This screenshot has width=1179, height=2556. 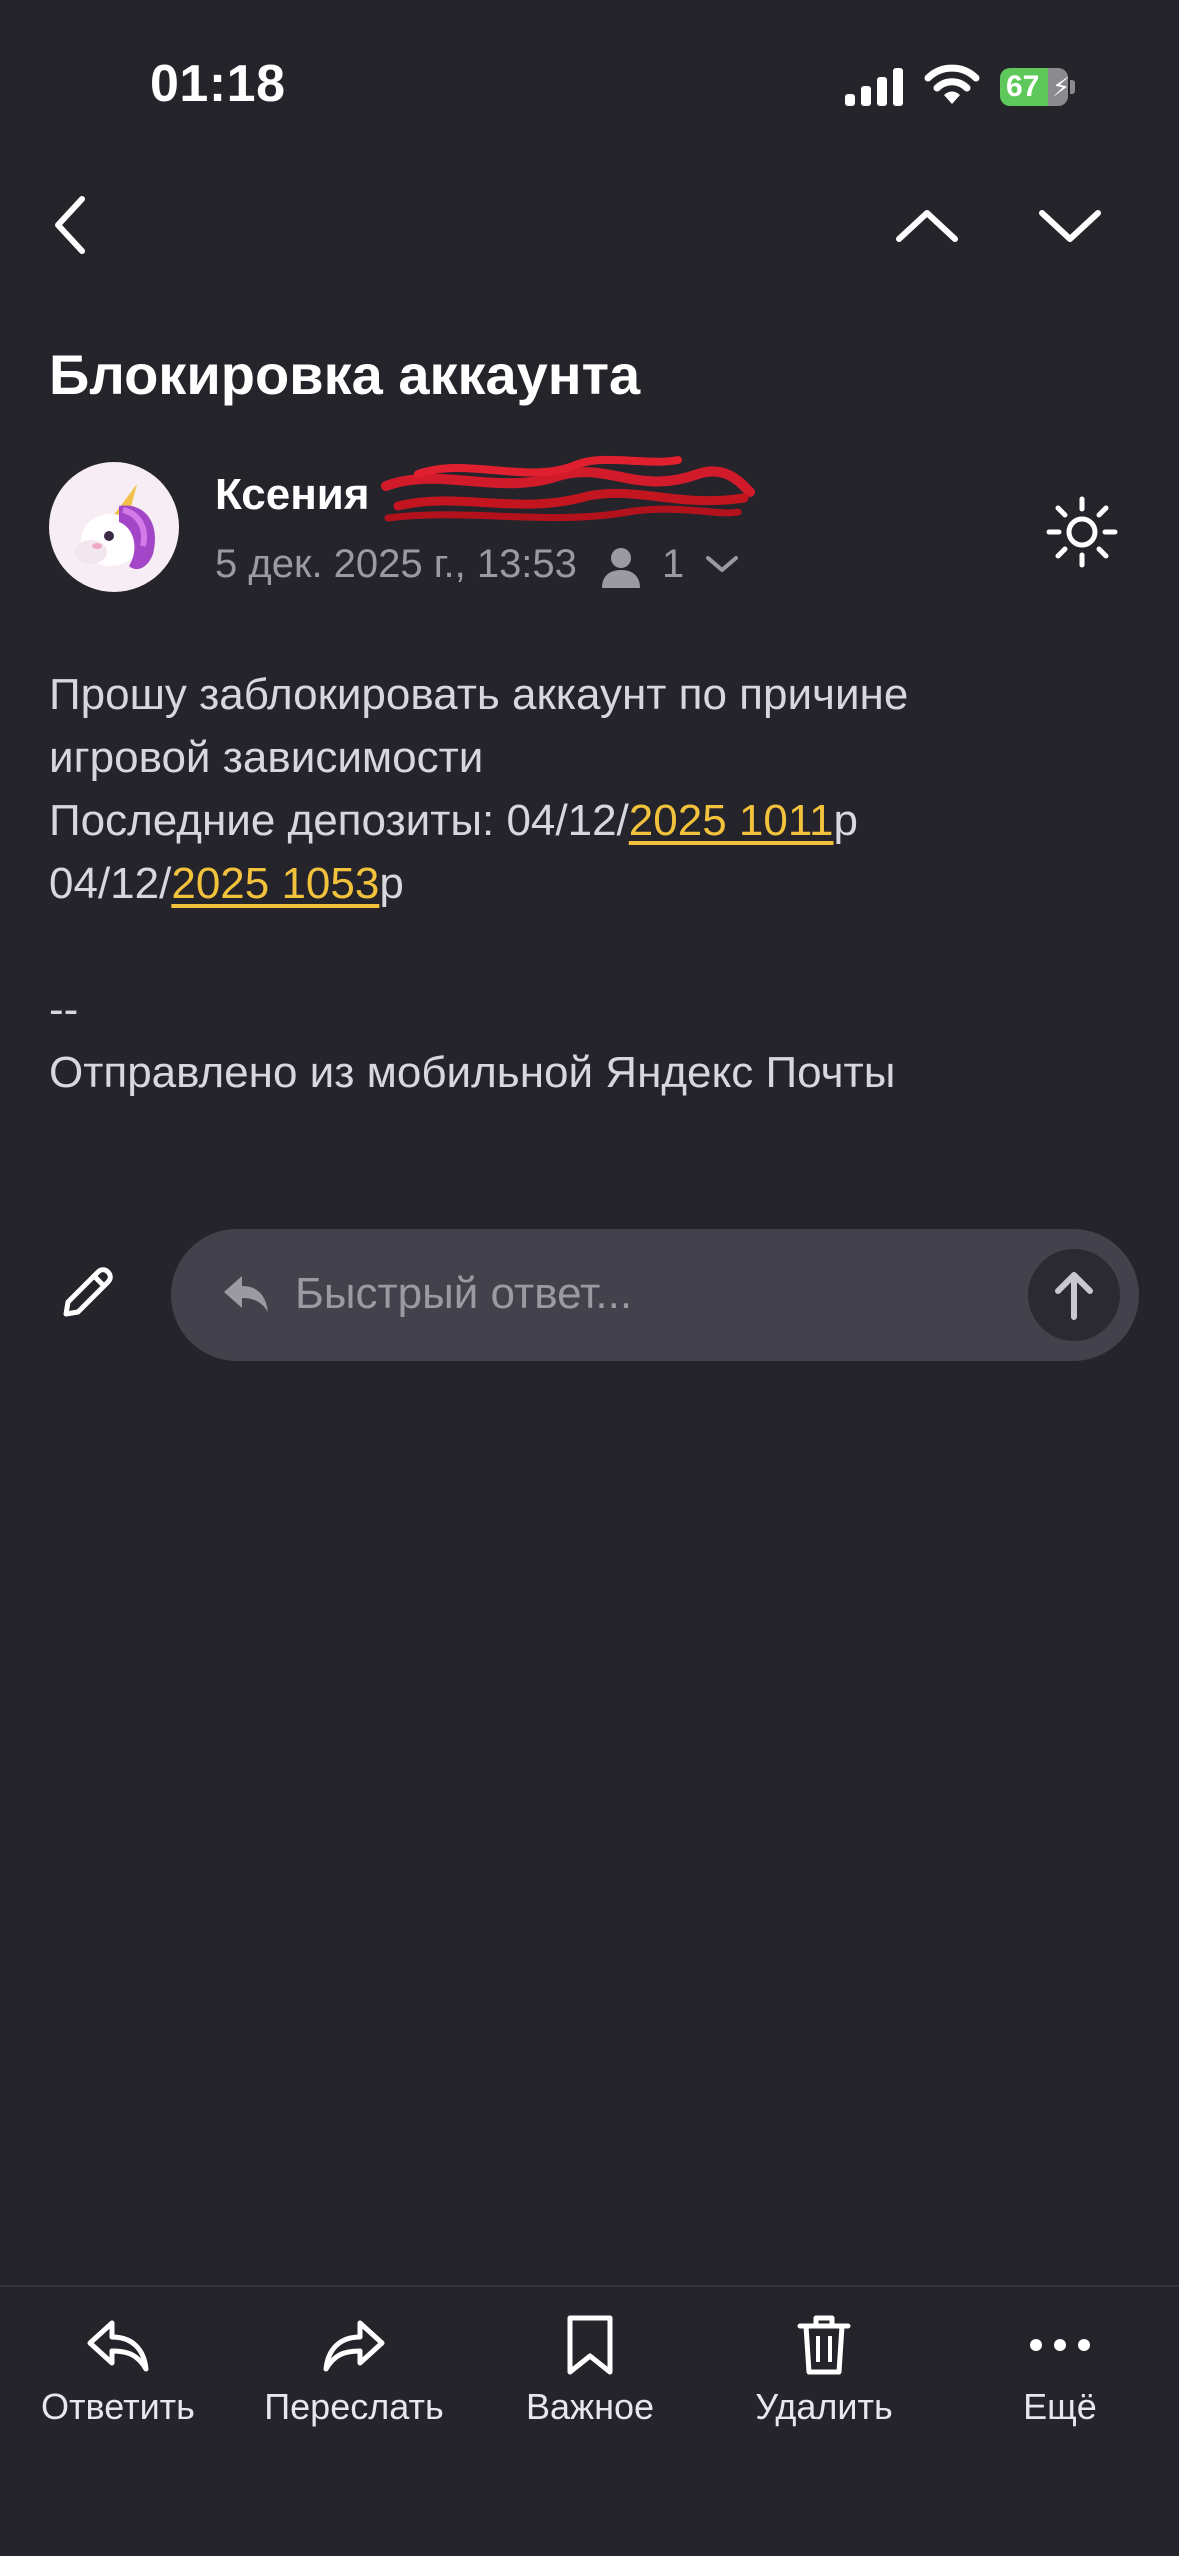 What do you see at coordinates (1070, 225) in the screenshot?
I see `chevron-down-icon` at bounding box center [1070, 225].